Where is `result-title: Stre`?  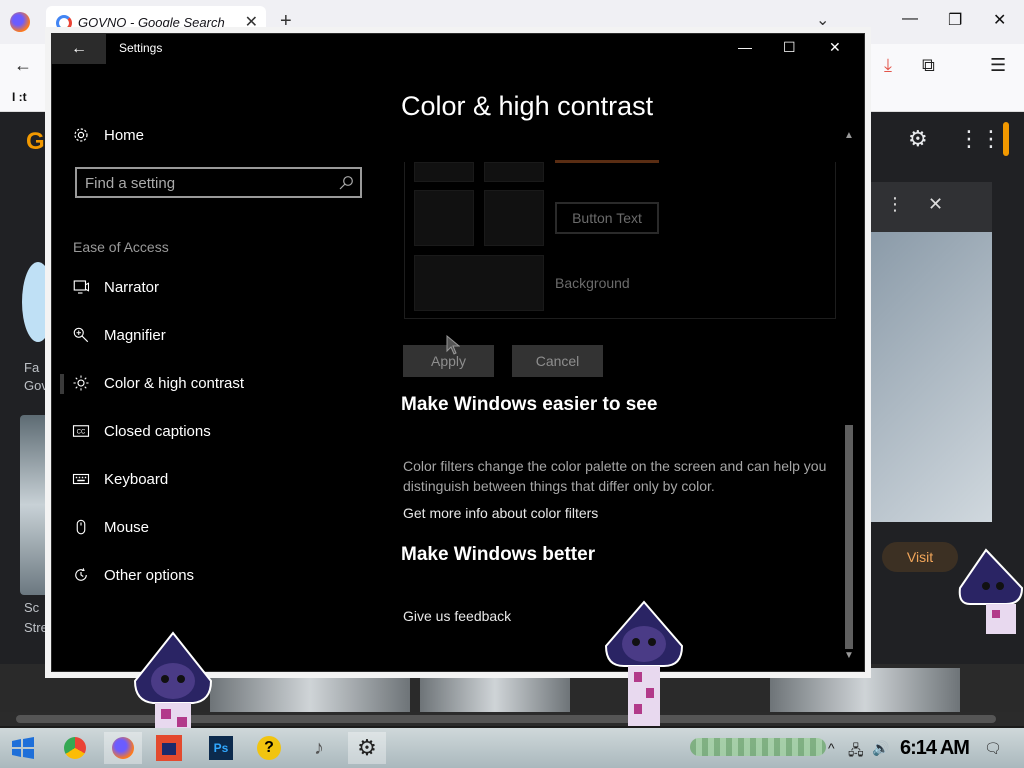
result-title: Stre is located at coordinates (36, 627).